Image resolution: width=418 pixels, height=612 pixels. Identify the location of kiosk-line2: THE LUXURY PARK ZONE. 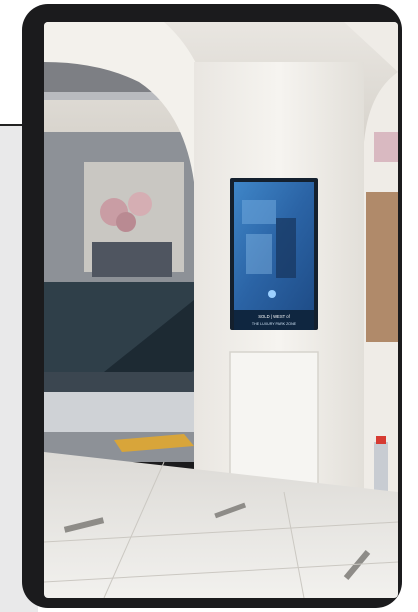
(274, 324).